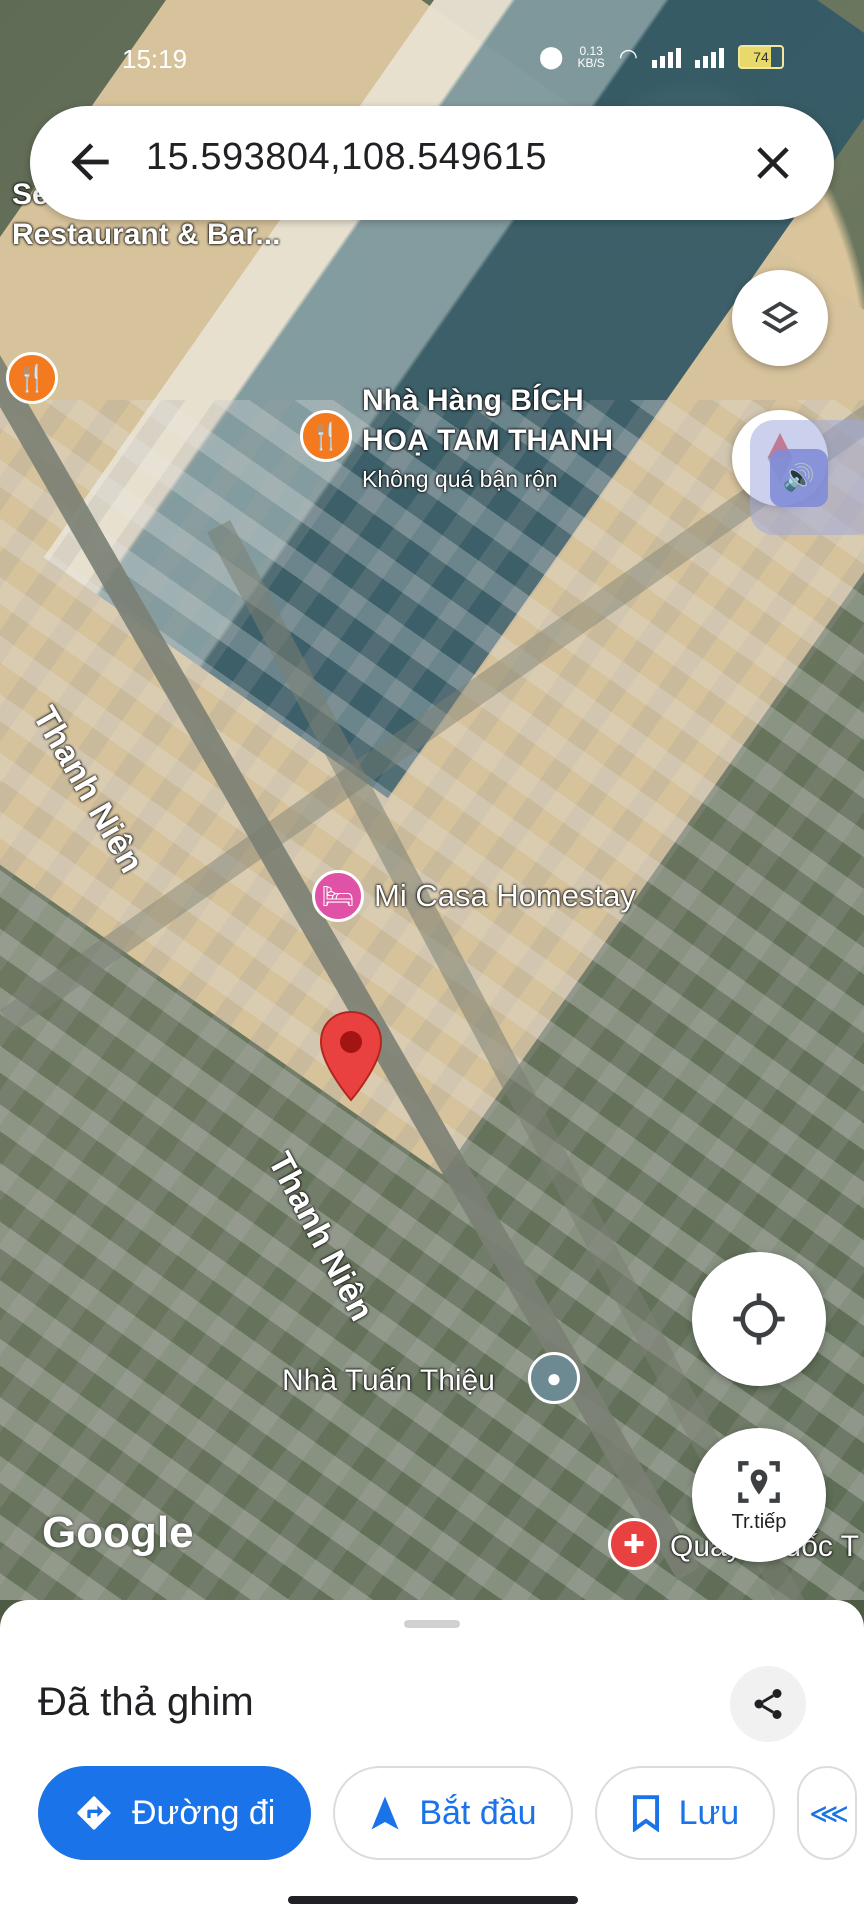 Image resolution: width=864 pixels, height=1920 pixels. What do you see at coordinates (385, 1813) in the screenshot?
I see `navigation-arrow-icon` at bounding box center [385, 1813].